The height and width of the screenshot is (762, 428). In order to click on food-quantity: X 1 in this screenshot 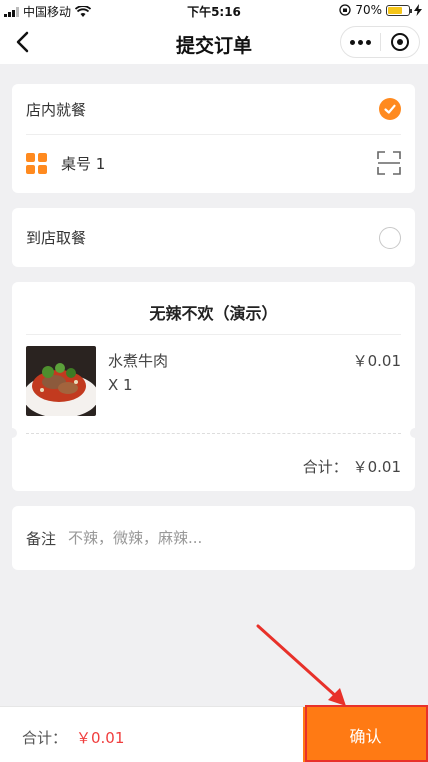, I will do `click(120, 385)`.